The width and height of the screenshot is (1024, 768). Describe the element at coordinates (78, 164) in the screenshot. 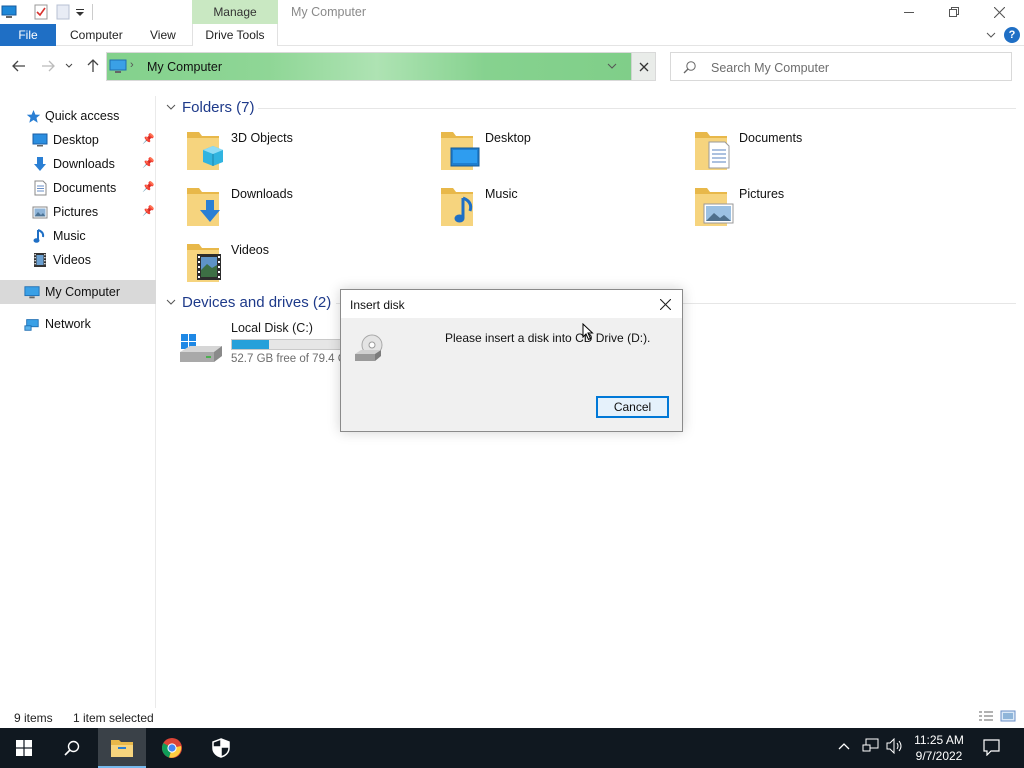

I see `sidebar-item-downloads: Downloads 📌` at that location.